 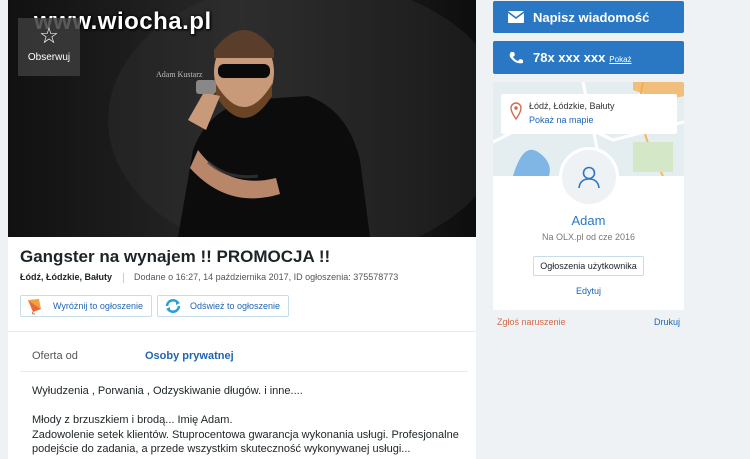 I want to click on observe-button: ☆ Obserwuj, so click(x=49, y=47).